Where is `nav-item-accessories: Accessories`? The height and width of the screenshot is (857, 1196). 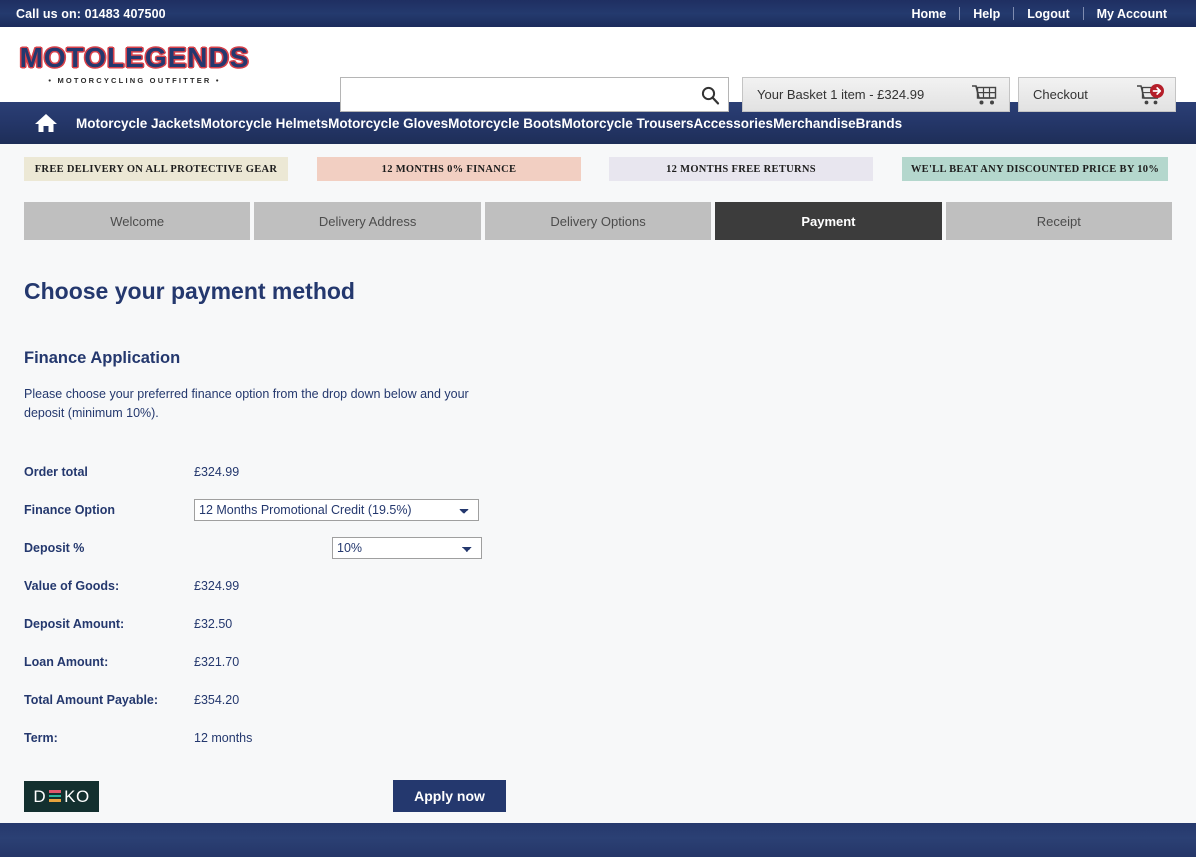
nav-item-accessories: Accessories is located at coordinates (734, 123).